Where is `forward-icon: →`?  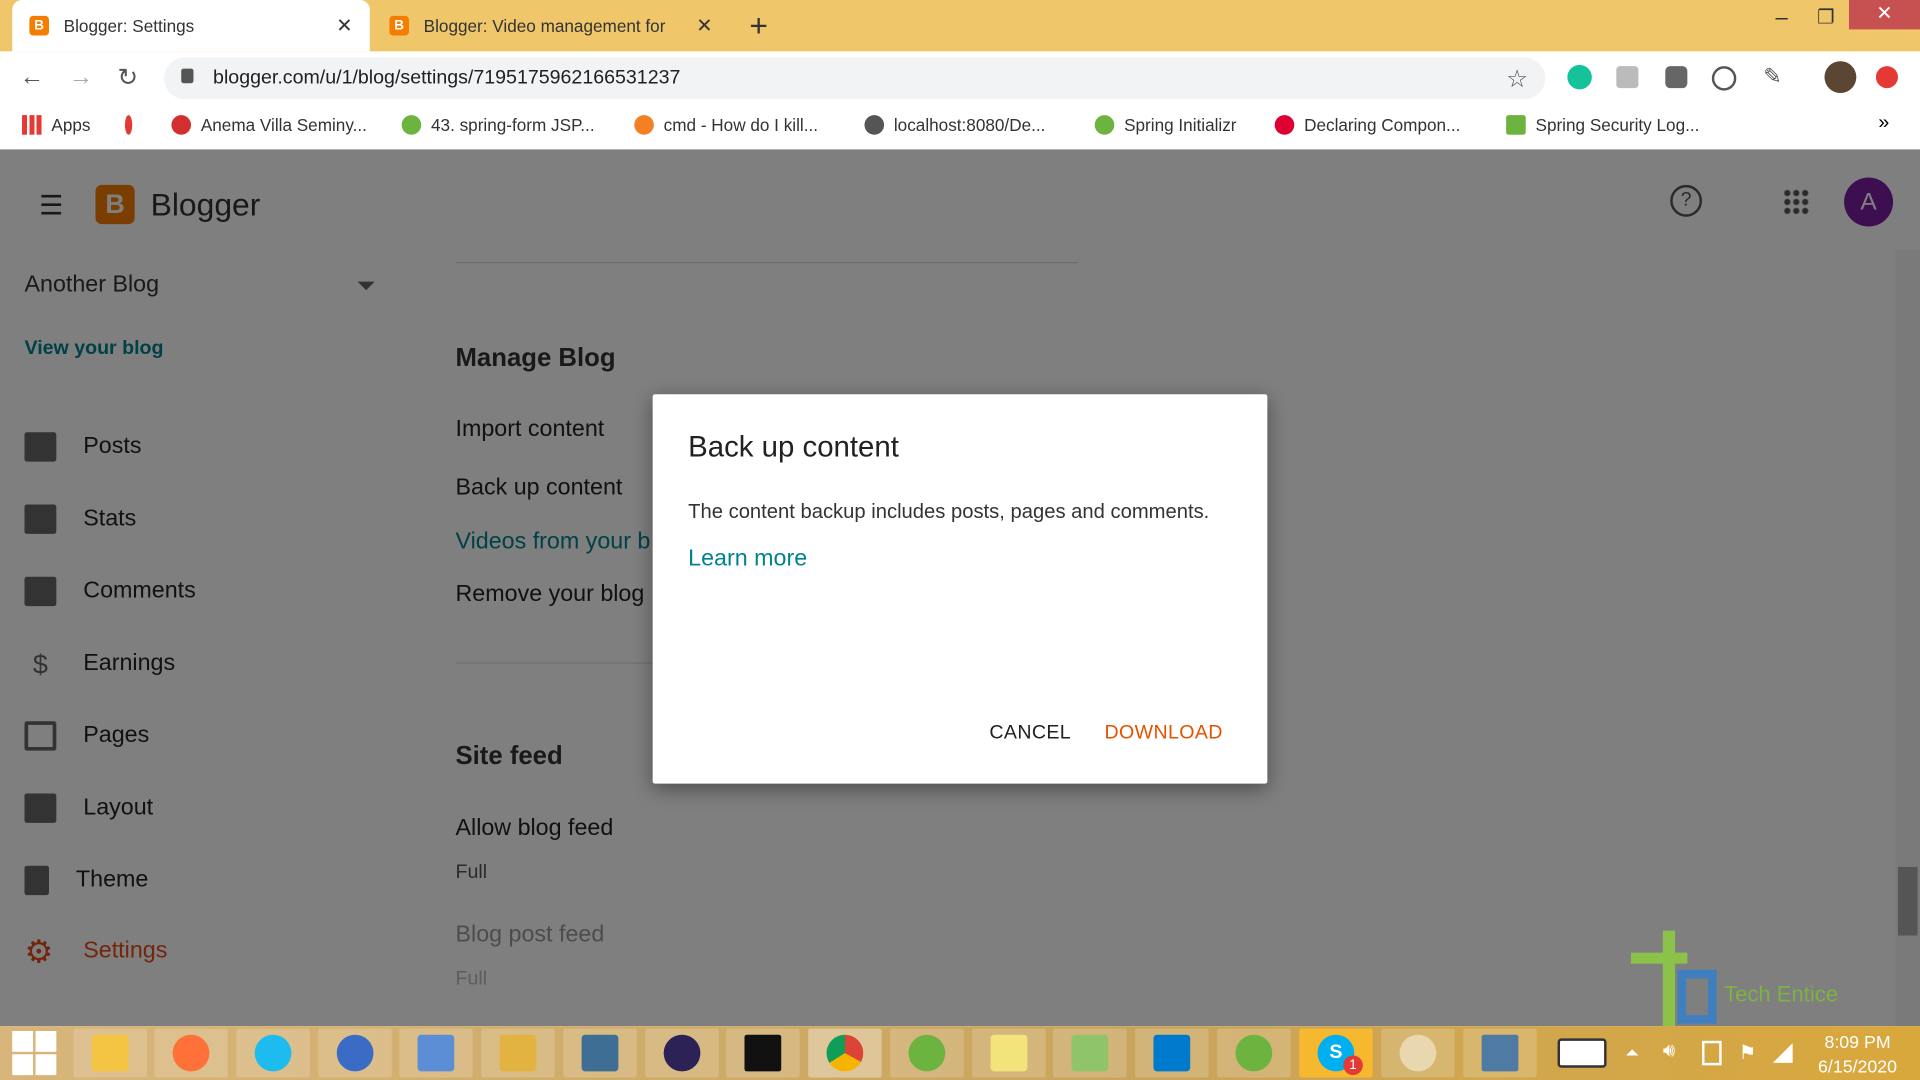
forward-icon: → is located at coordinates (81, 78).